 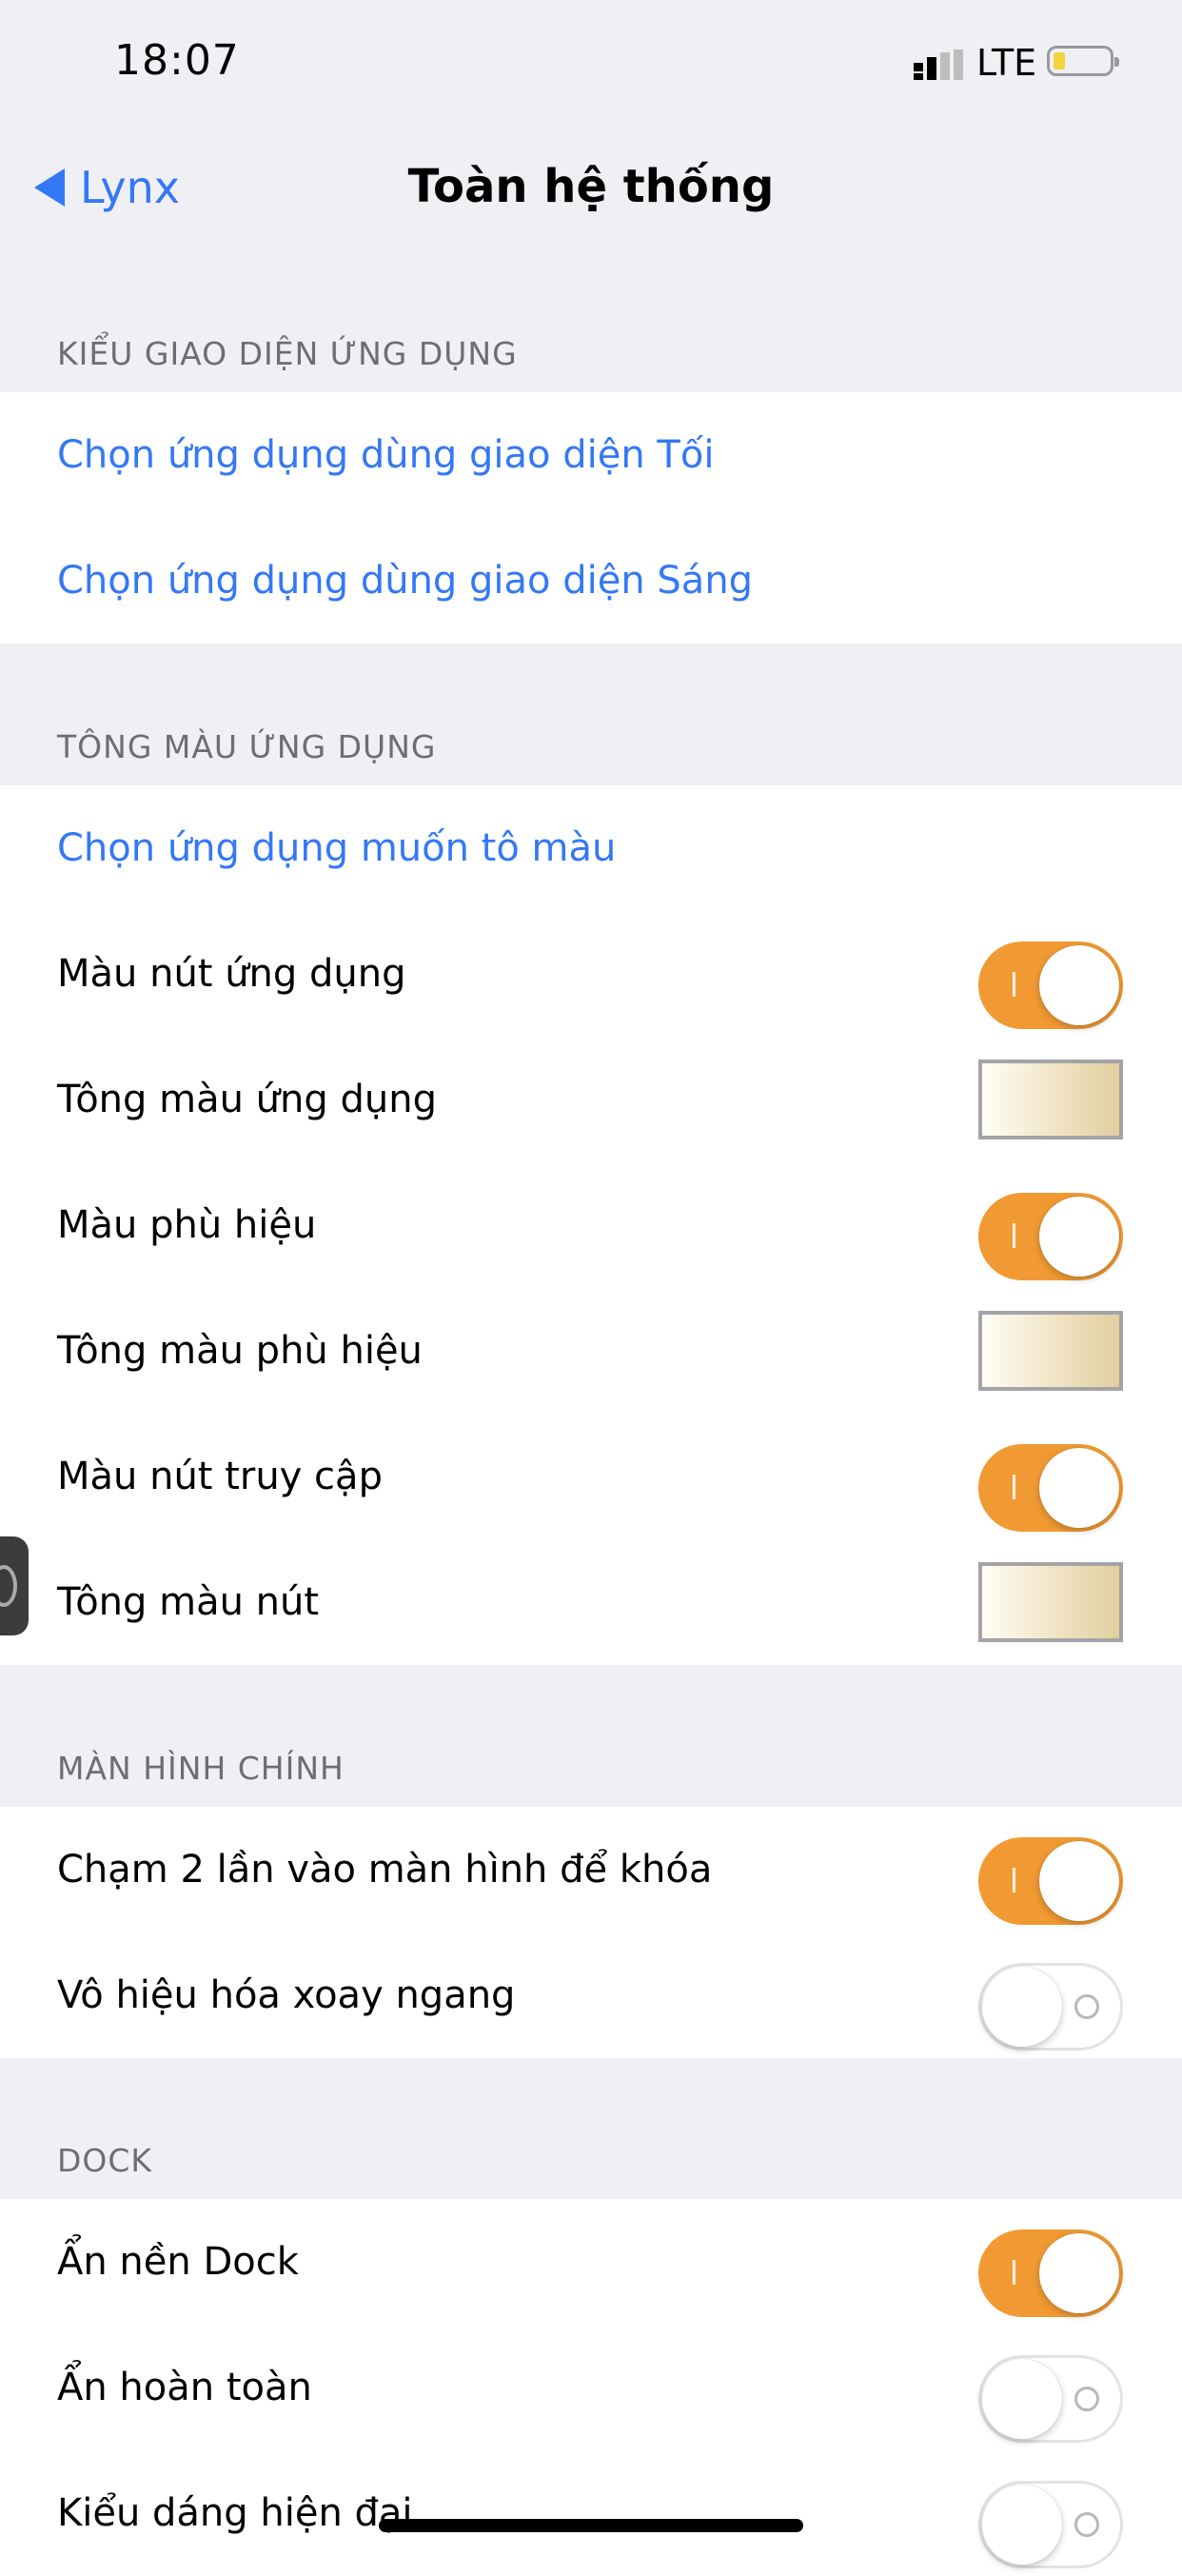 I want to click on app-tint-label: Tông màu ứng dụng, so click(x=247, y=1099).